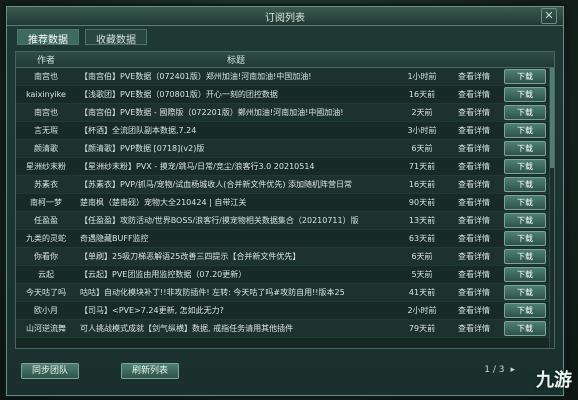 This screenshot has width=578, height=400. What do you see at coordinates (509, 370) in the screenshot?
I see `next-page-icon: ▸` at bounding box center [509, 370].